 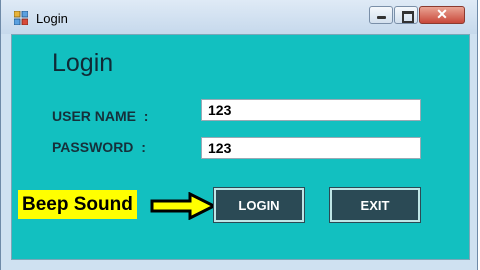 I want to click on username-field, so click(x=311, y=110).